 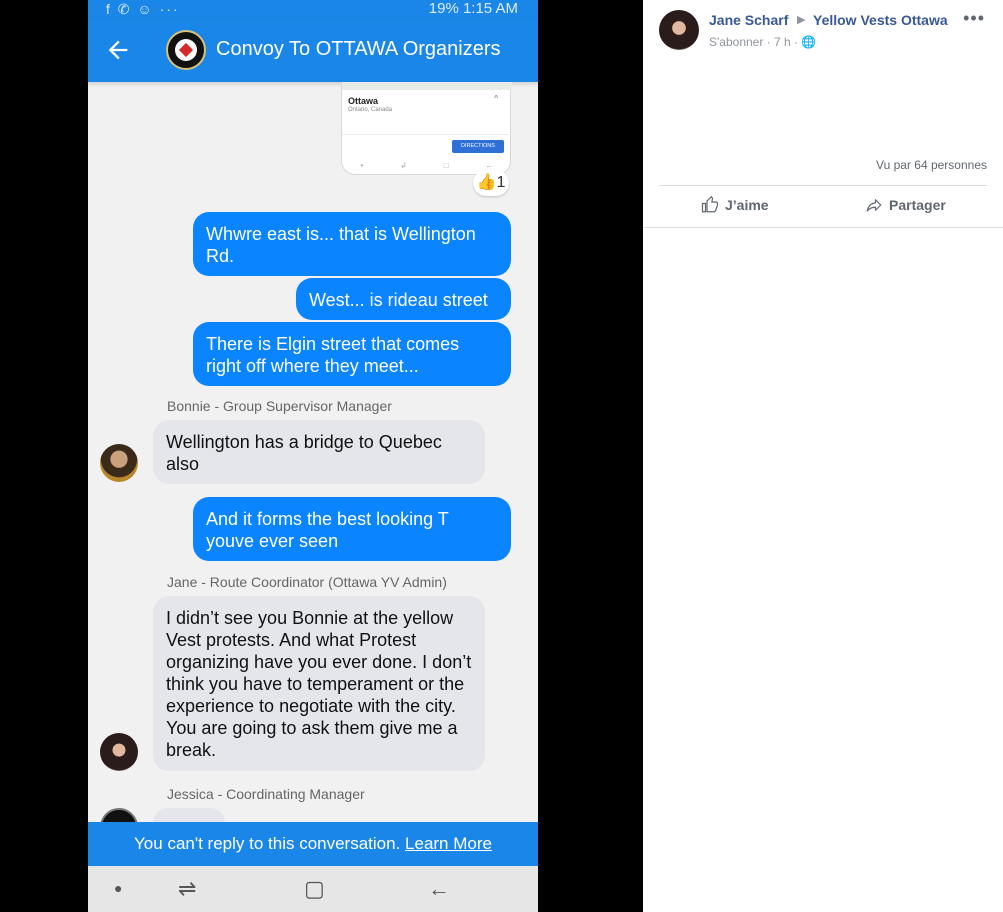 What do you see at coordinates (439, 889) in the screenshot?
I see `back-icon: ←` at bounding box center [439, 889].